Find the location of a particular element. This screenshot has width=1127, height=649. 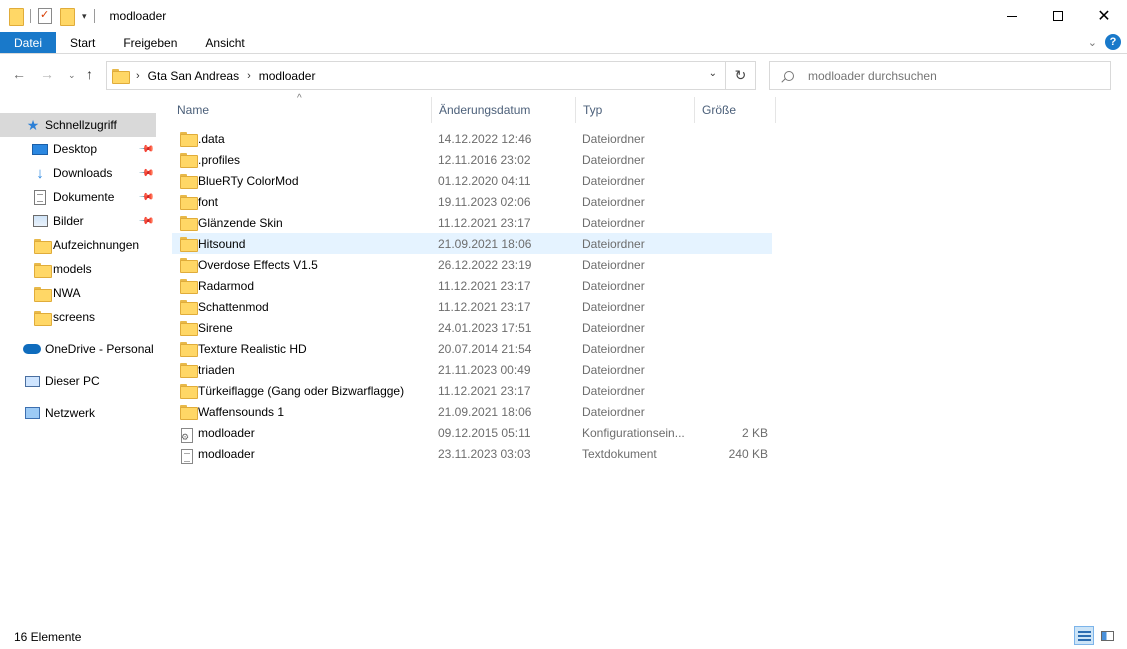

file-name: Türkeiflagge (Gang oder Bizwarflagge) is located at coordinates (301, 390).